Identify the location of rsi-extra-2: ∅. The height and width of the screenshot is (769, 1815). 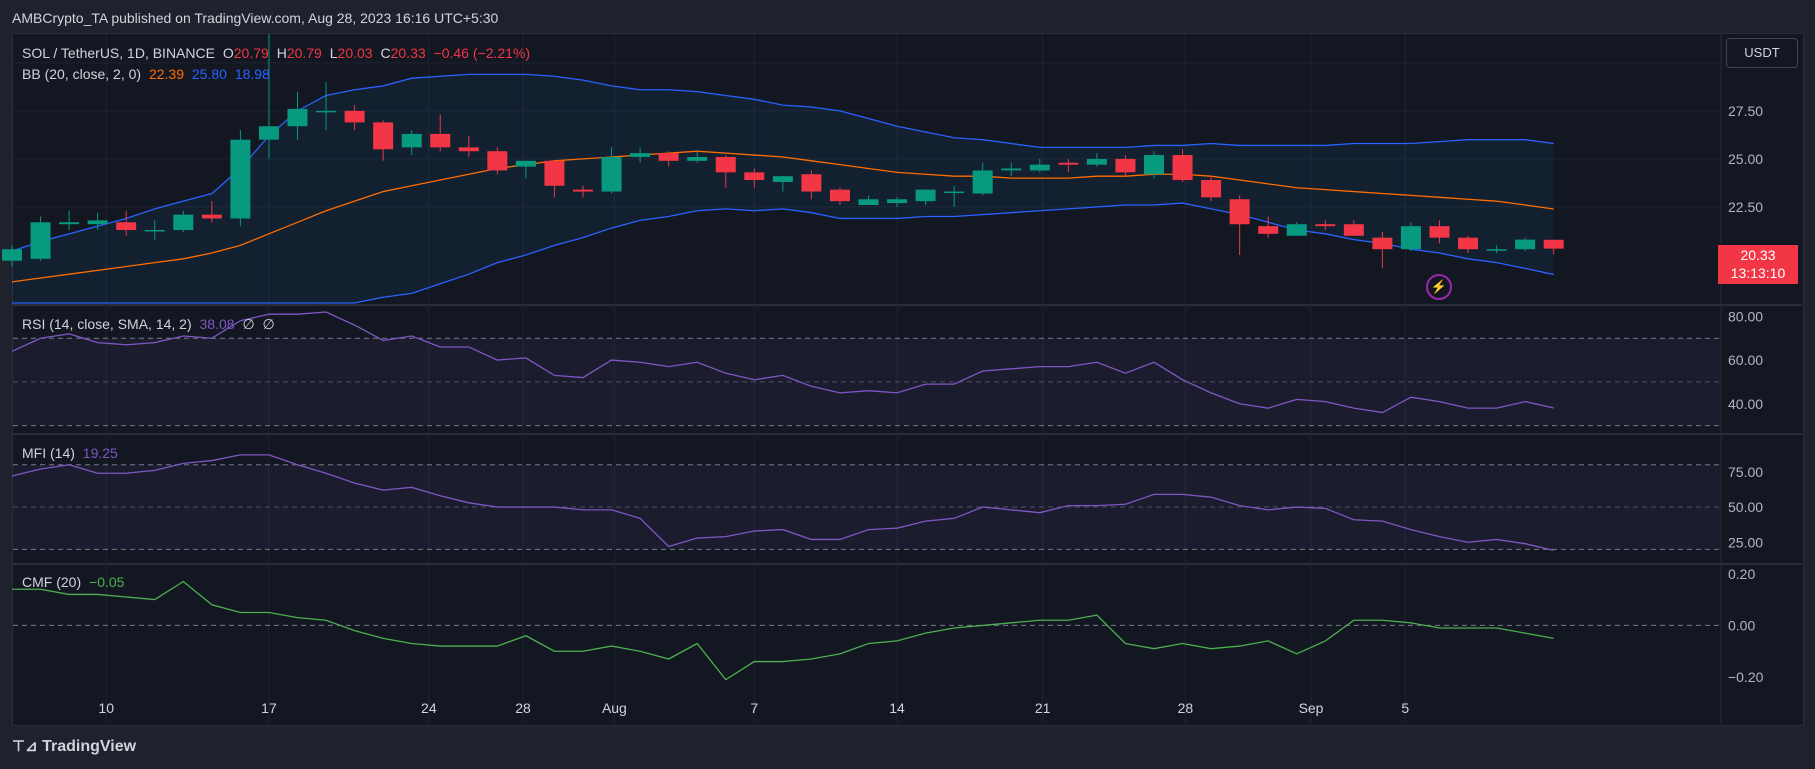
(268, 324).